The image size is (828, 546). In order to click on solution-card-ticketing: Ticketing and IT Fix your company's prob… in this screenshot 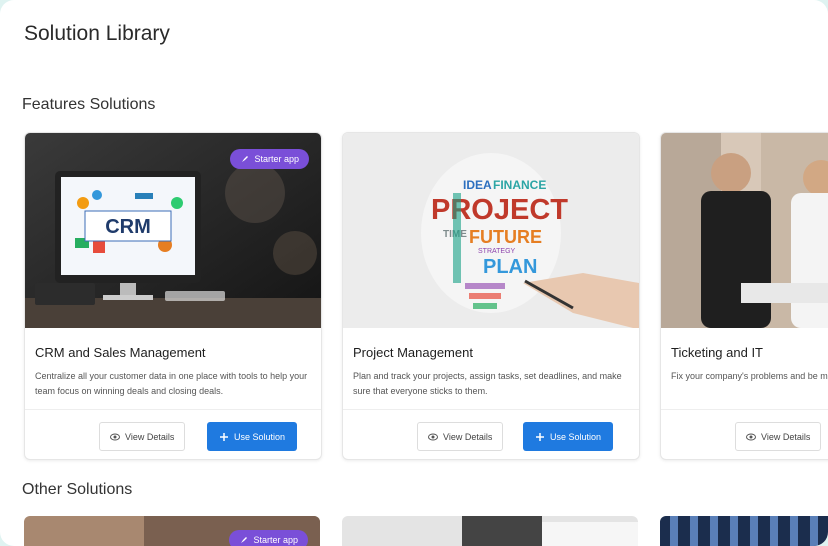, I will do `click(744, 296)`.